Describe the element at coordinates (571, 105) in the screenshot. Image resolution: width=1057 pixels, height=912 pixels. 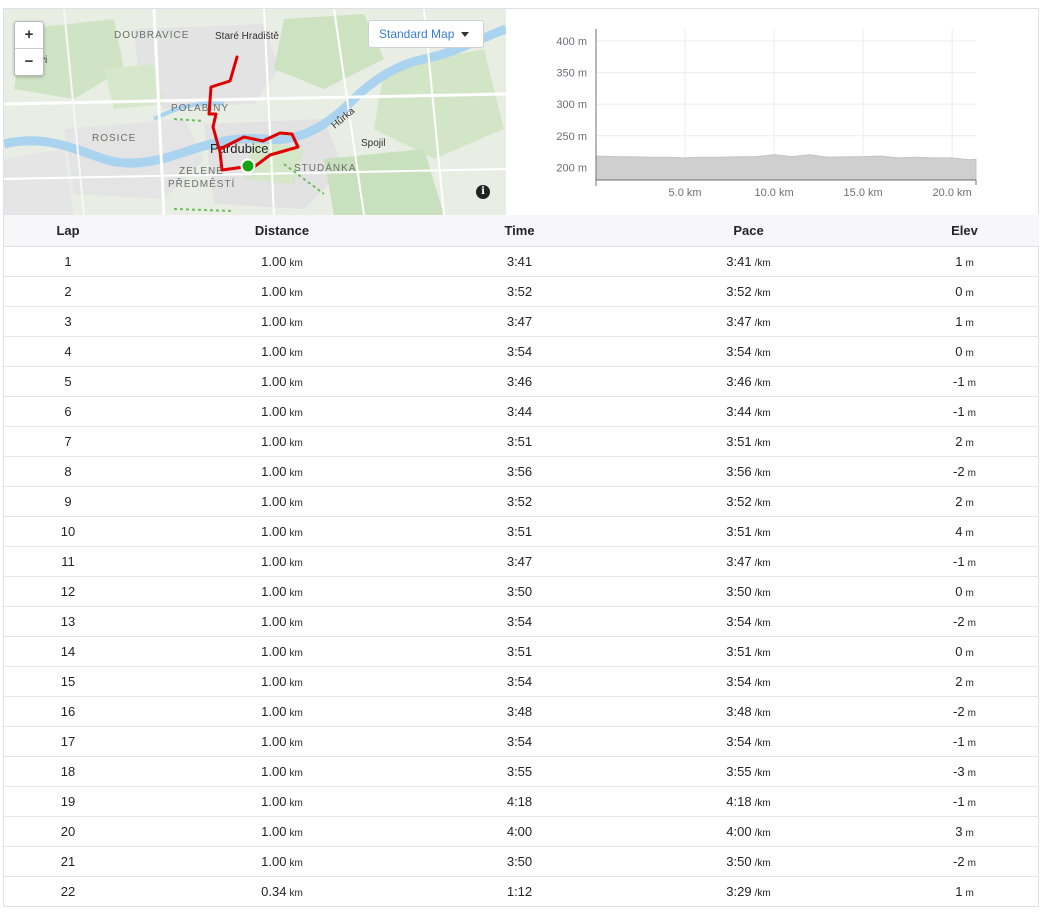
I see `y-tick-label: 300 m` at that location.